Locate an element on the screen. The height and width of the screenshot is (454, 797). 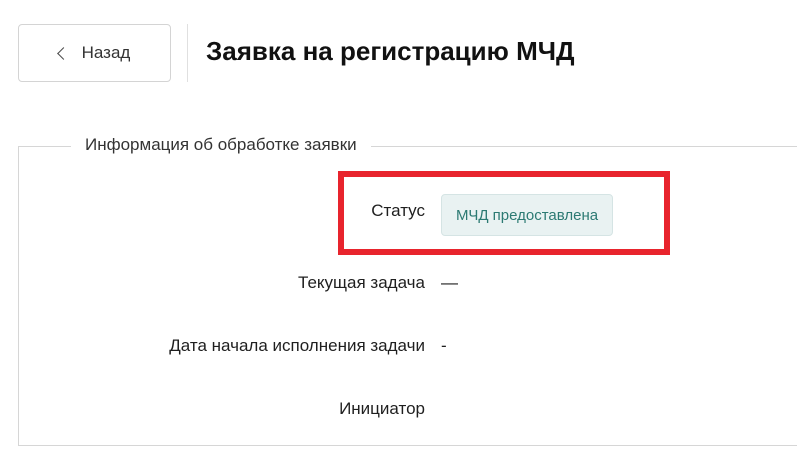
task-start-date-value: - is located at coordinates (444, 345).